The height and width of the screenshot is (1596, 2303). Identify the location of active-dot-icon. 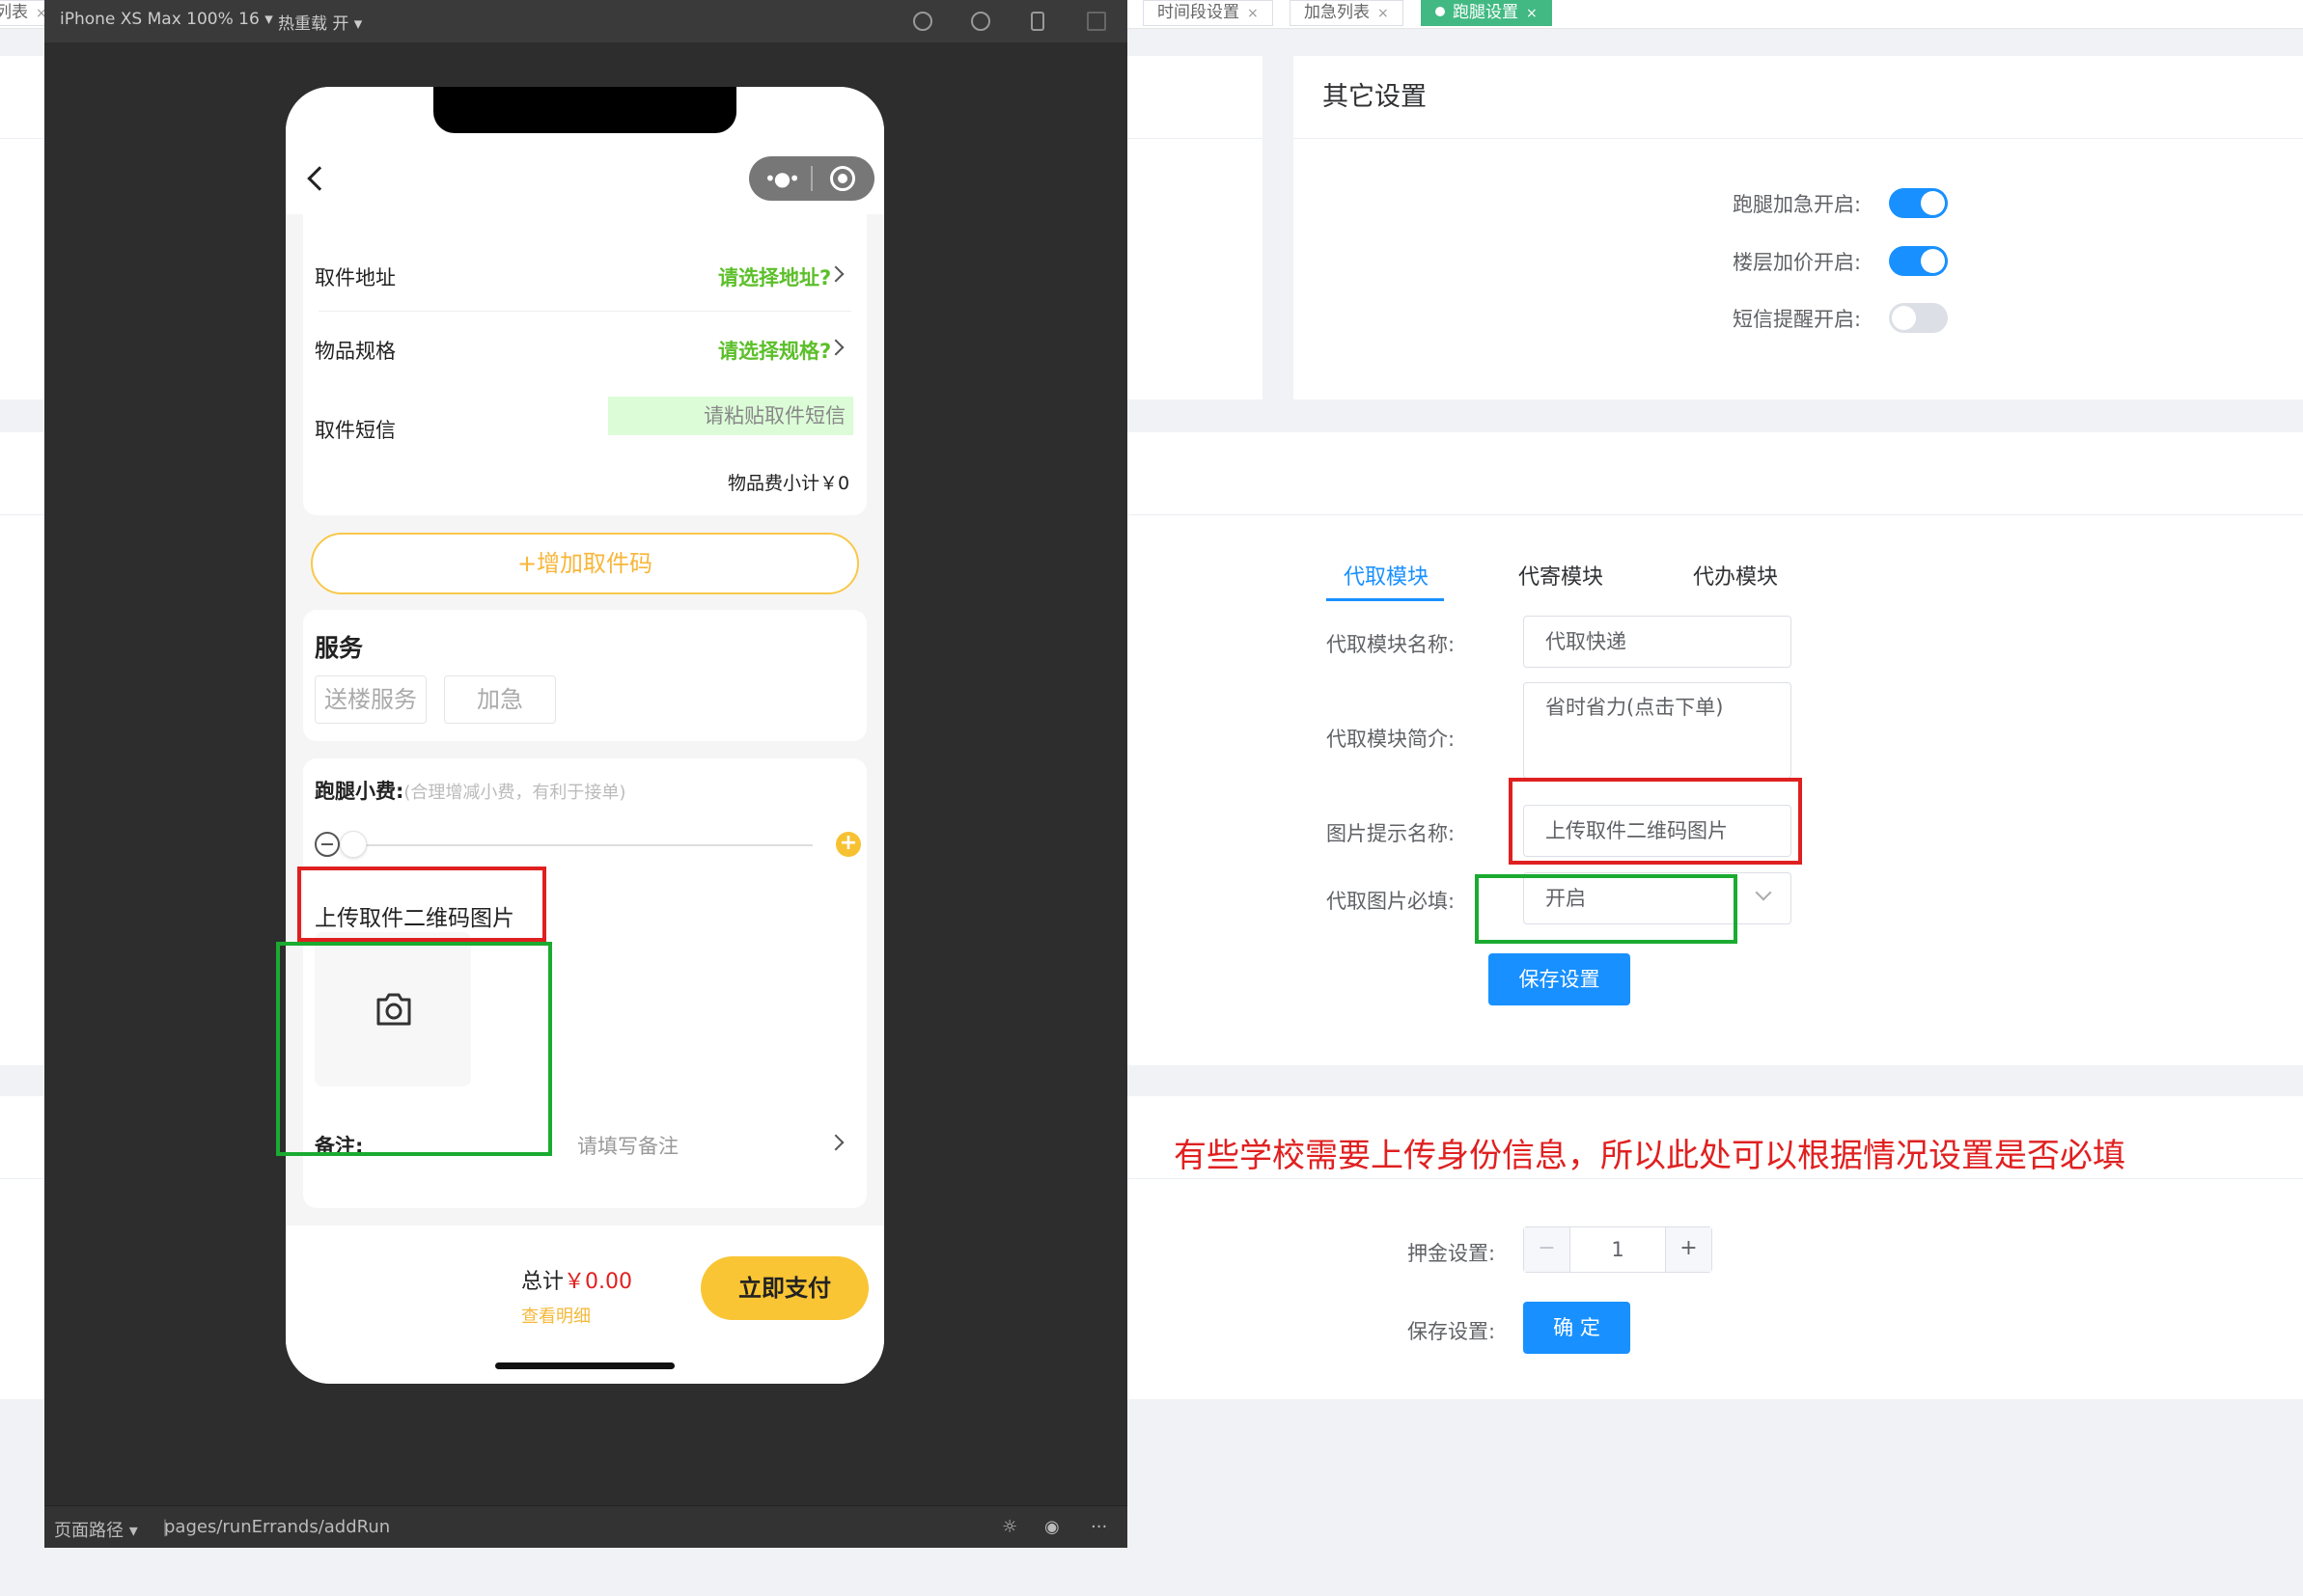
(1440, 12).